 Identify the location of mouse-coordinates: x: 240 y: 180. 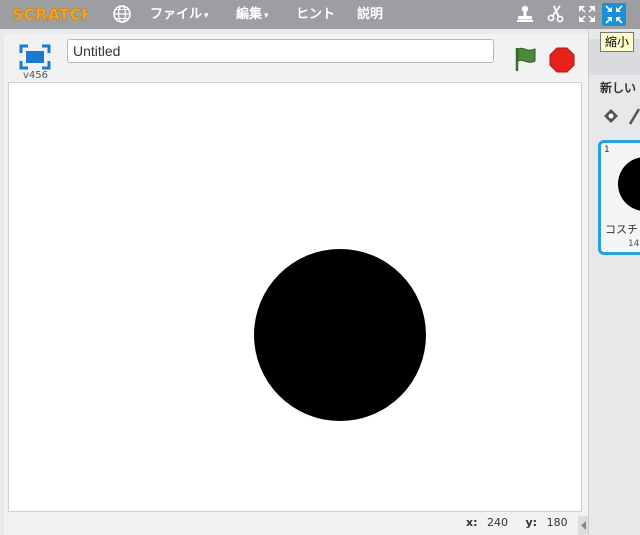
(517, 522).